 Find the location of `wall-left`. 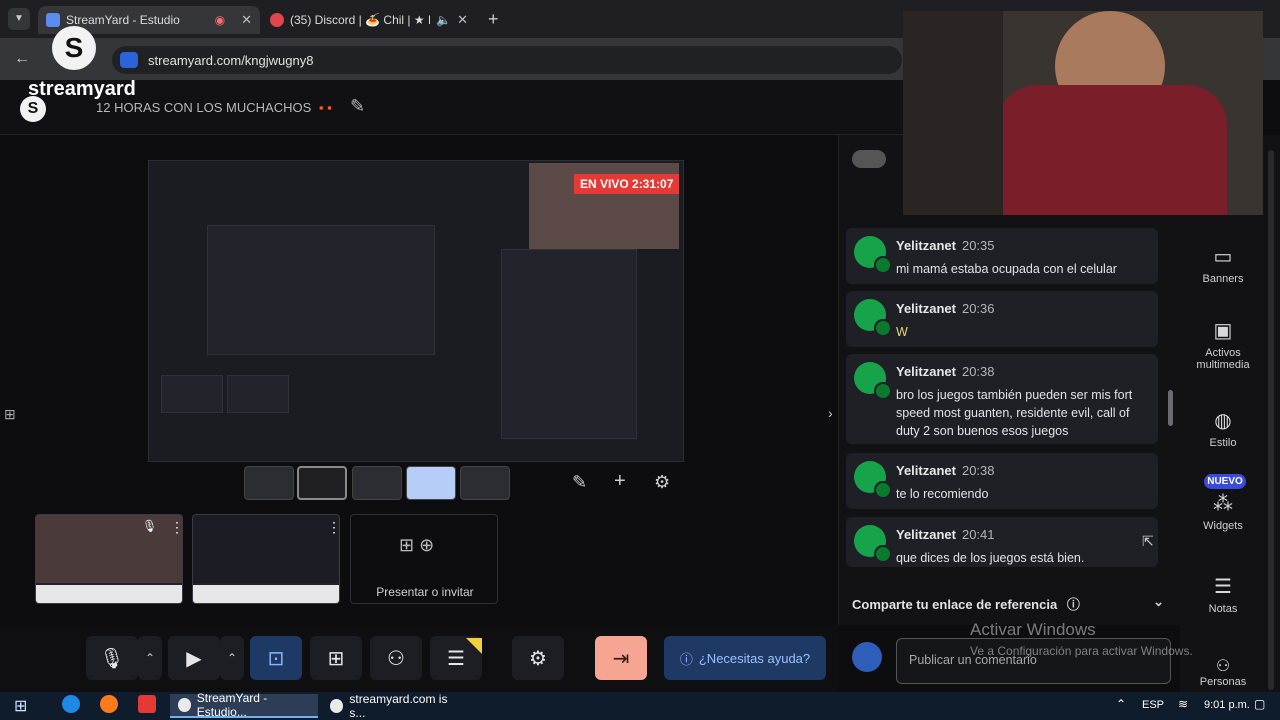

wall-left is located at coordinates (953, 113).